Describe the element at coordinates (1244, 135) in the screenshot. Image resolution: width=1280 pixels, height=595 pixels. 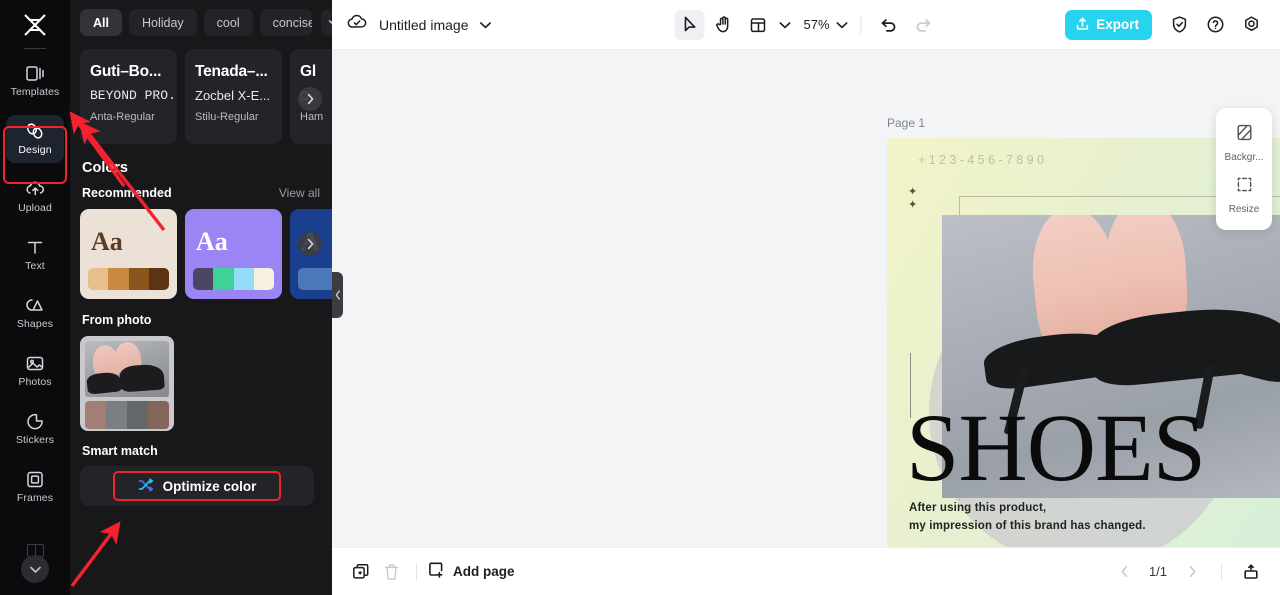
I see `background-icon` at that location.